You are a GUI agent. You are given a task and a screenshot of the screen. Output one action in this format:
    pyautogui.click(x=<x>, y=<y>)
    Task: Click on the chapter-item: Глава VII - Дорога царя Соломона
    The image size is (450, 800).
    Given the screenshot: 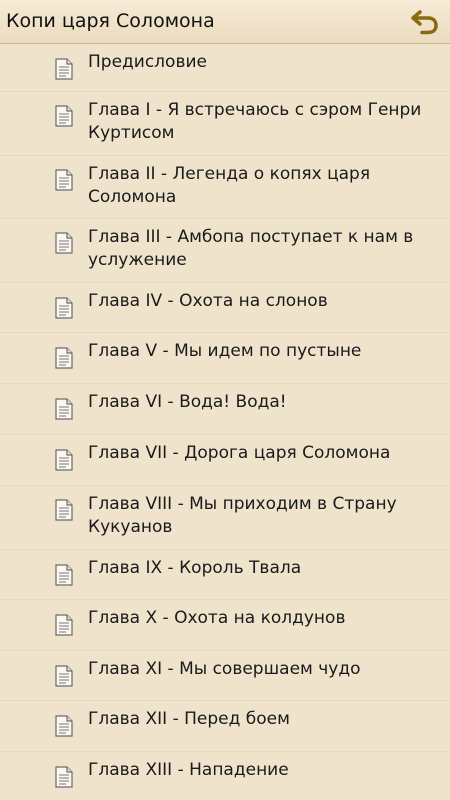 What is the action you would take?
    pyautogui.click(x=225, y=460)
    